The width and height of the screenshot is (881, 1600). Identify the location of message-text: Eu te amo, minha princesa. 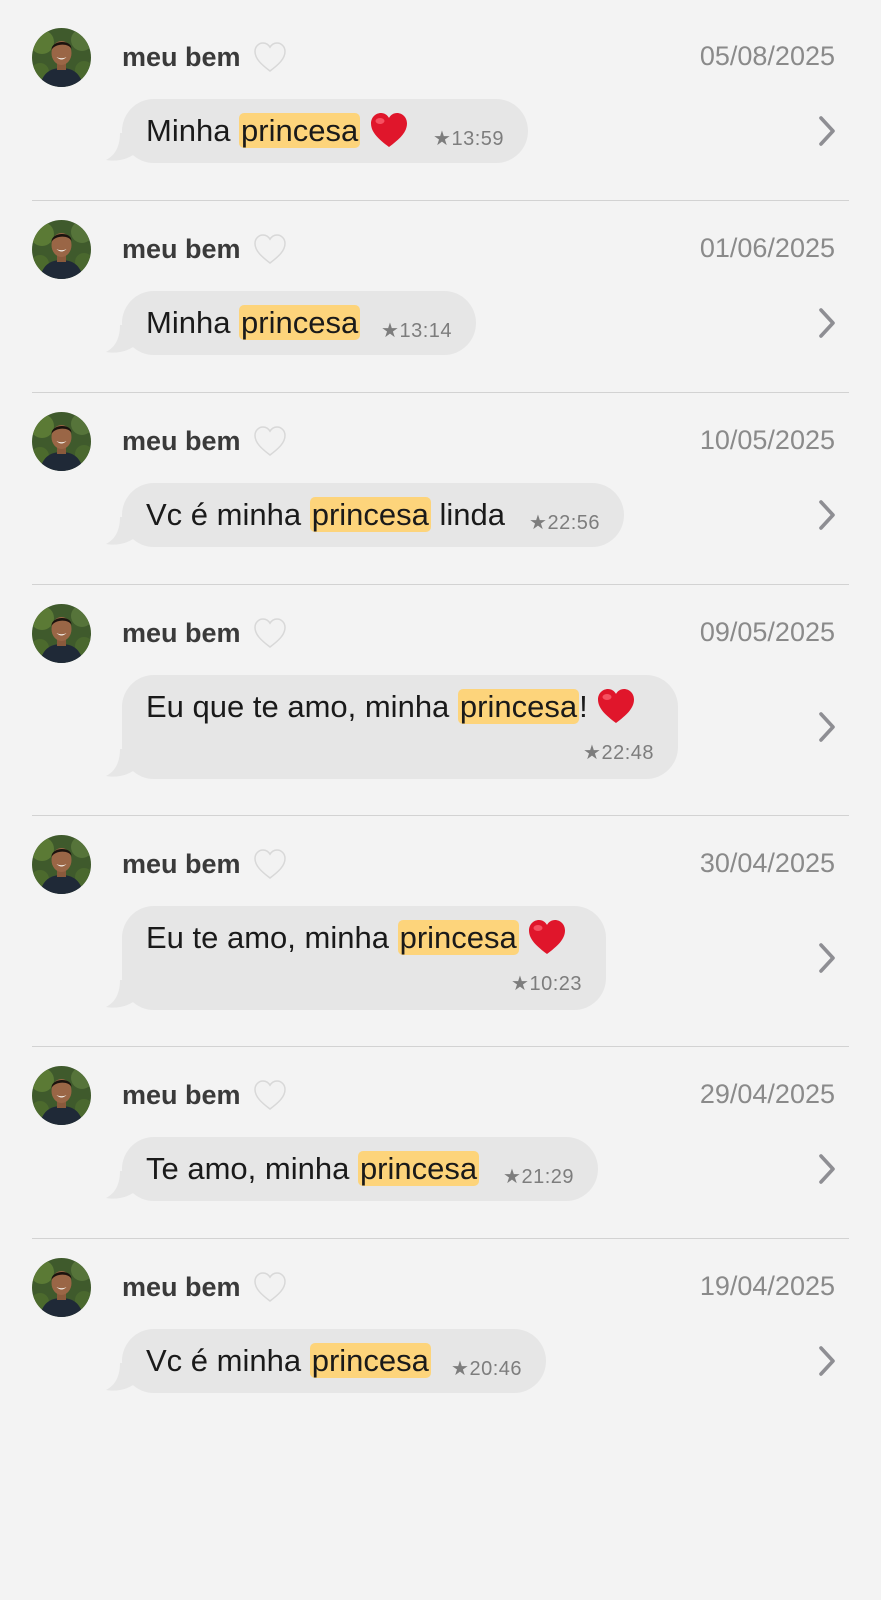
(356, 938).